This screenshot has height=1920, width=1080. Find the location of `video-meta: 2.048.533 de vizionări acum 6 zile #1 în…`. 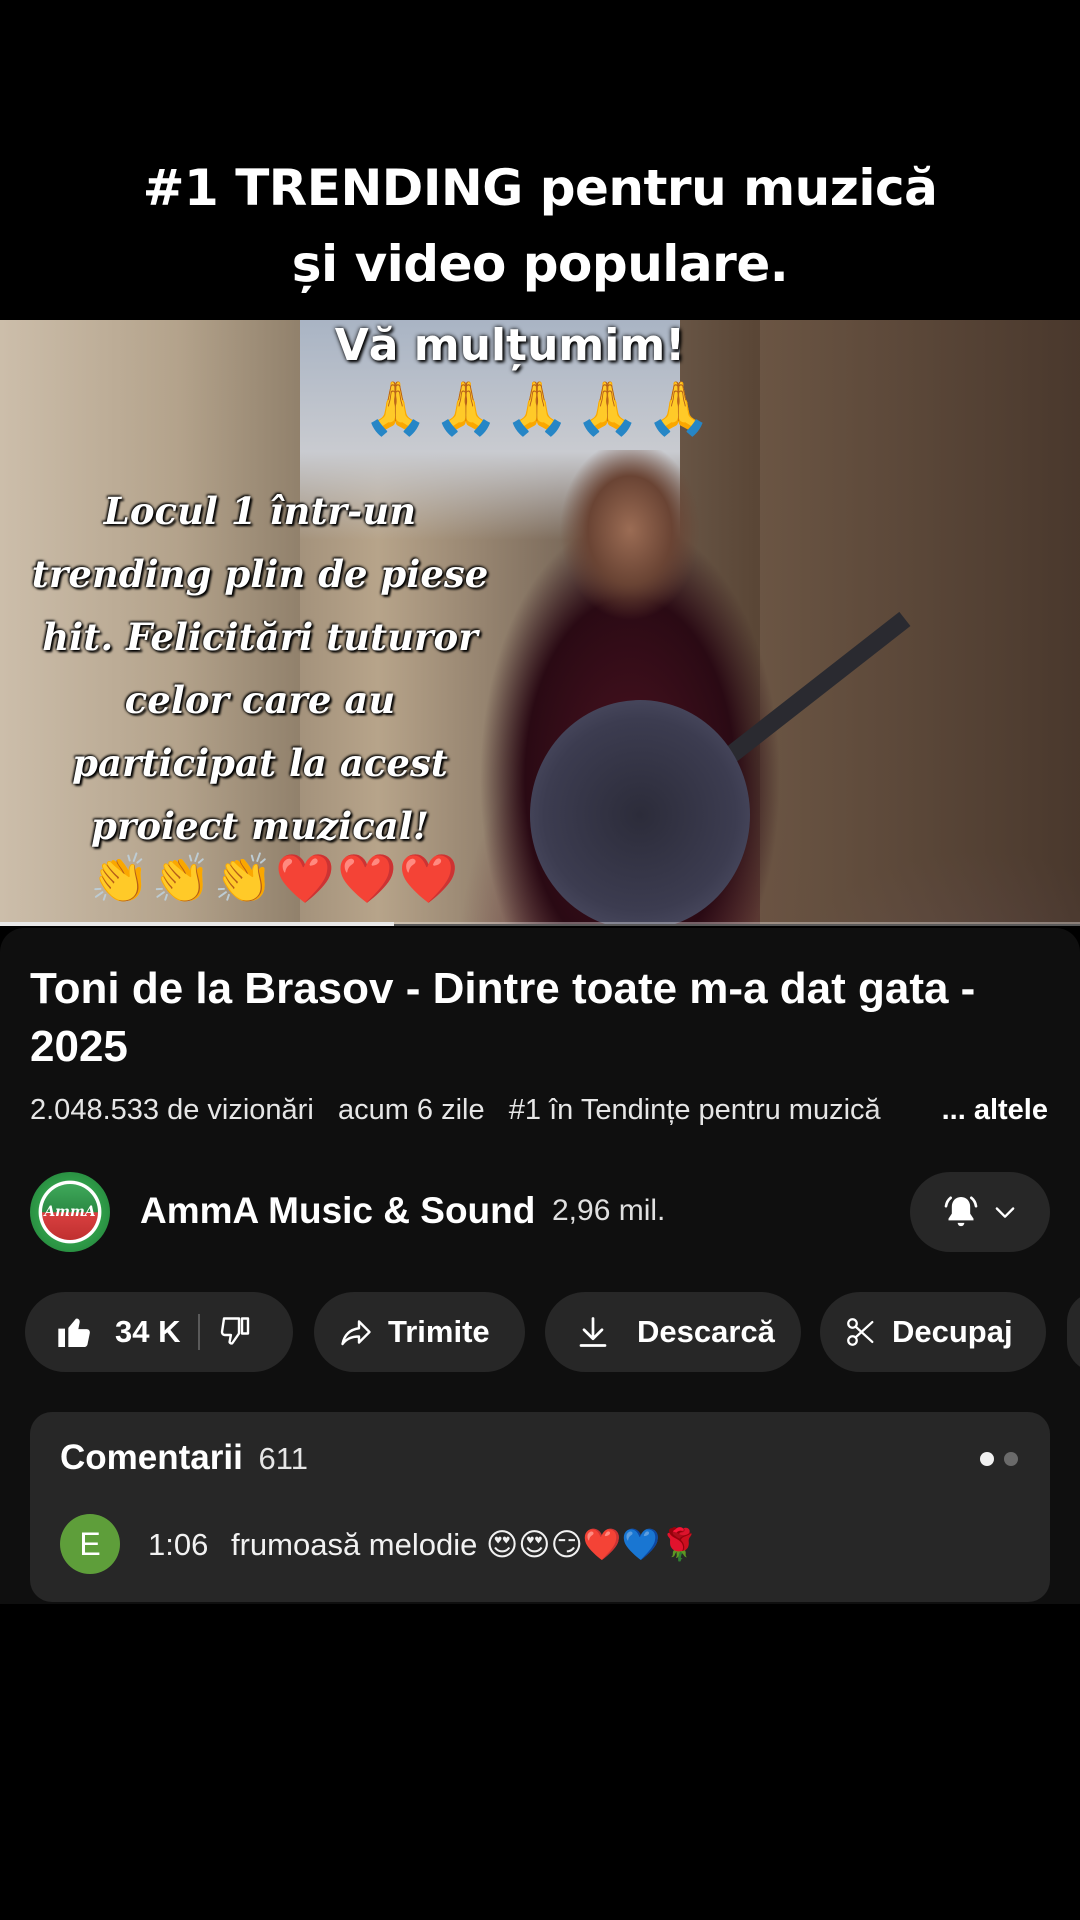

video-meta: 2.048.533 de vizionări acum 6 zile #1 în… is located at coordinates (545, 1110).